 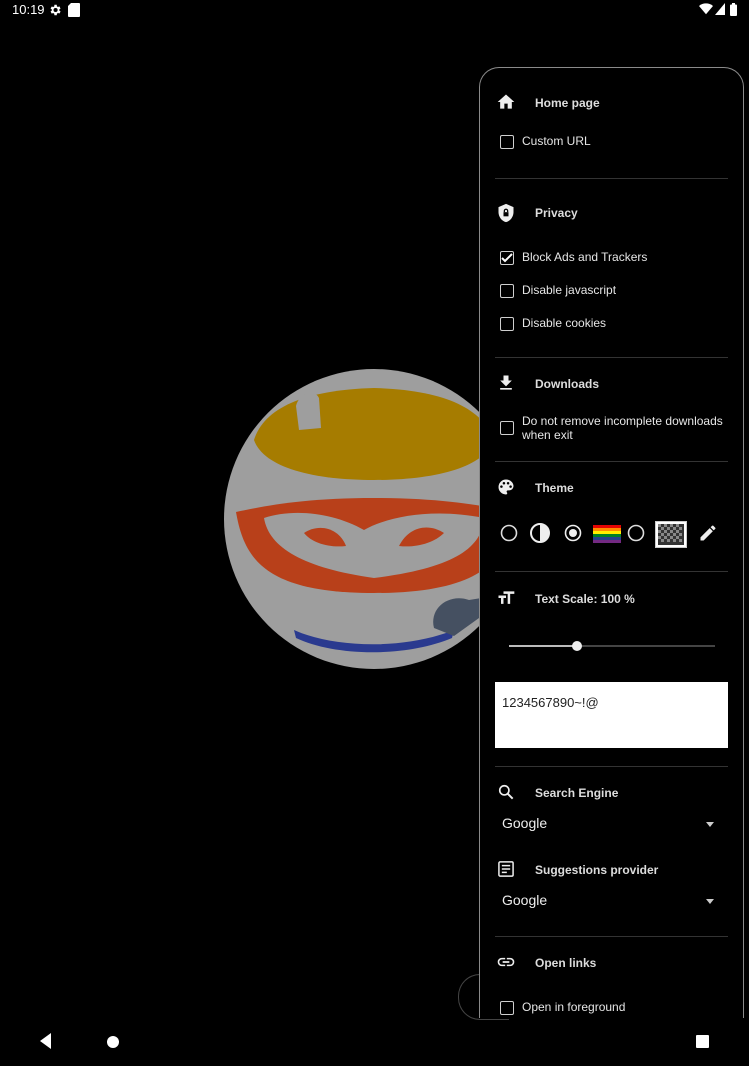 I want to click on rainbow-theme-icon, so click(x=607, y=534).